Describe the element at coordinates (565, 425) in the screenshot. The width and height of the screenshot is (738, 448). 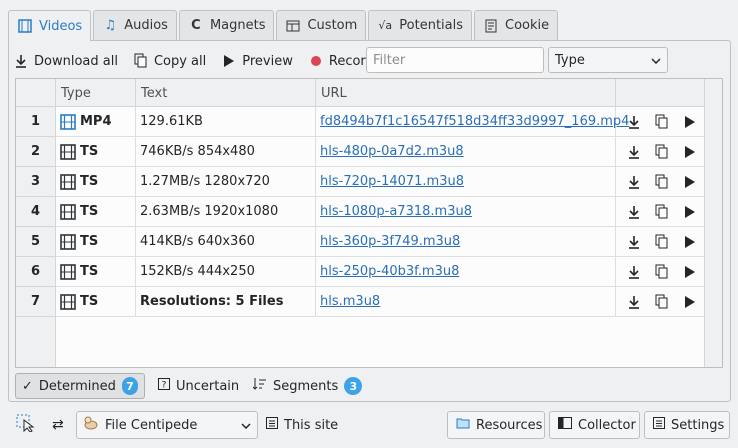
I see `window-icon` at that location.